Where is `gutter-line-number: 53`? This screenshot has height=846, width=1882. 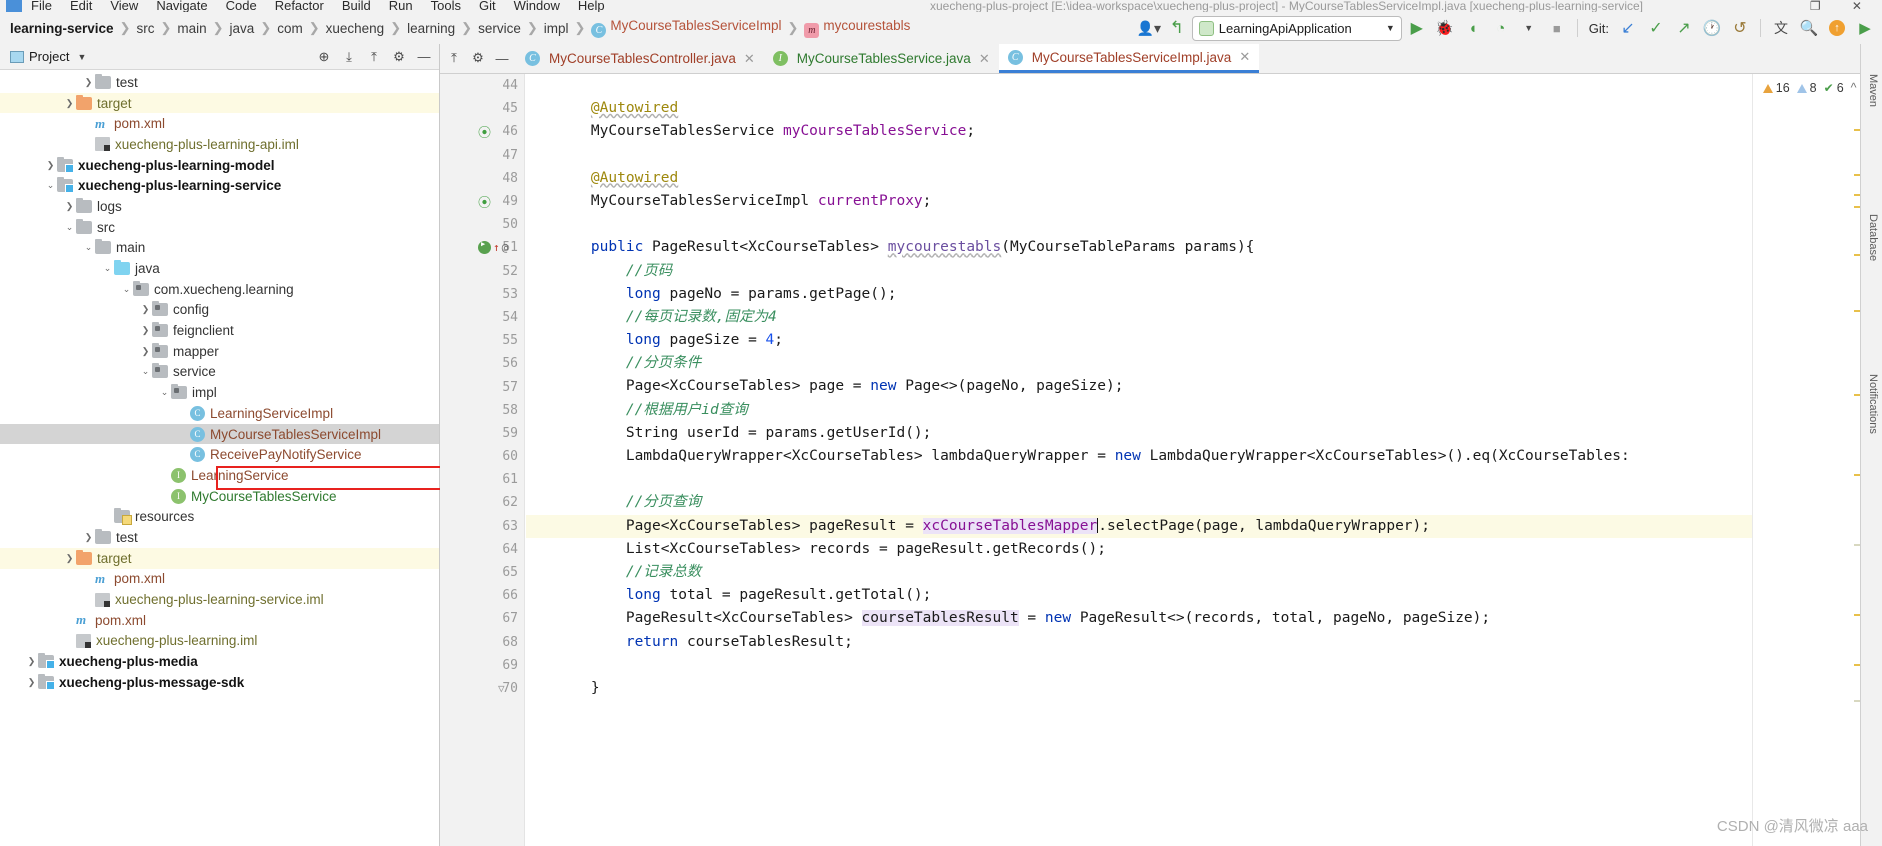
gutter-line-number: 53 is located at coordinates (482, 294).